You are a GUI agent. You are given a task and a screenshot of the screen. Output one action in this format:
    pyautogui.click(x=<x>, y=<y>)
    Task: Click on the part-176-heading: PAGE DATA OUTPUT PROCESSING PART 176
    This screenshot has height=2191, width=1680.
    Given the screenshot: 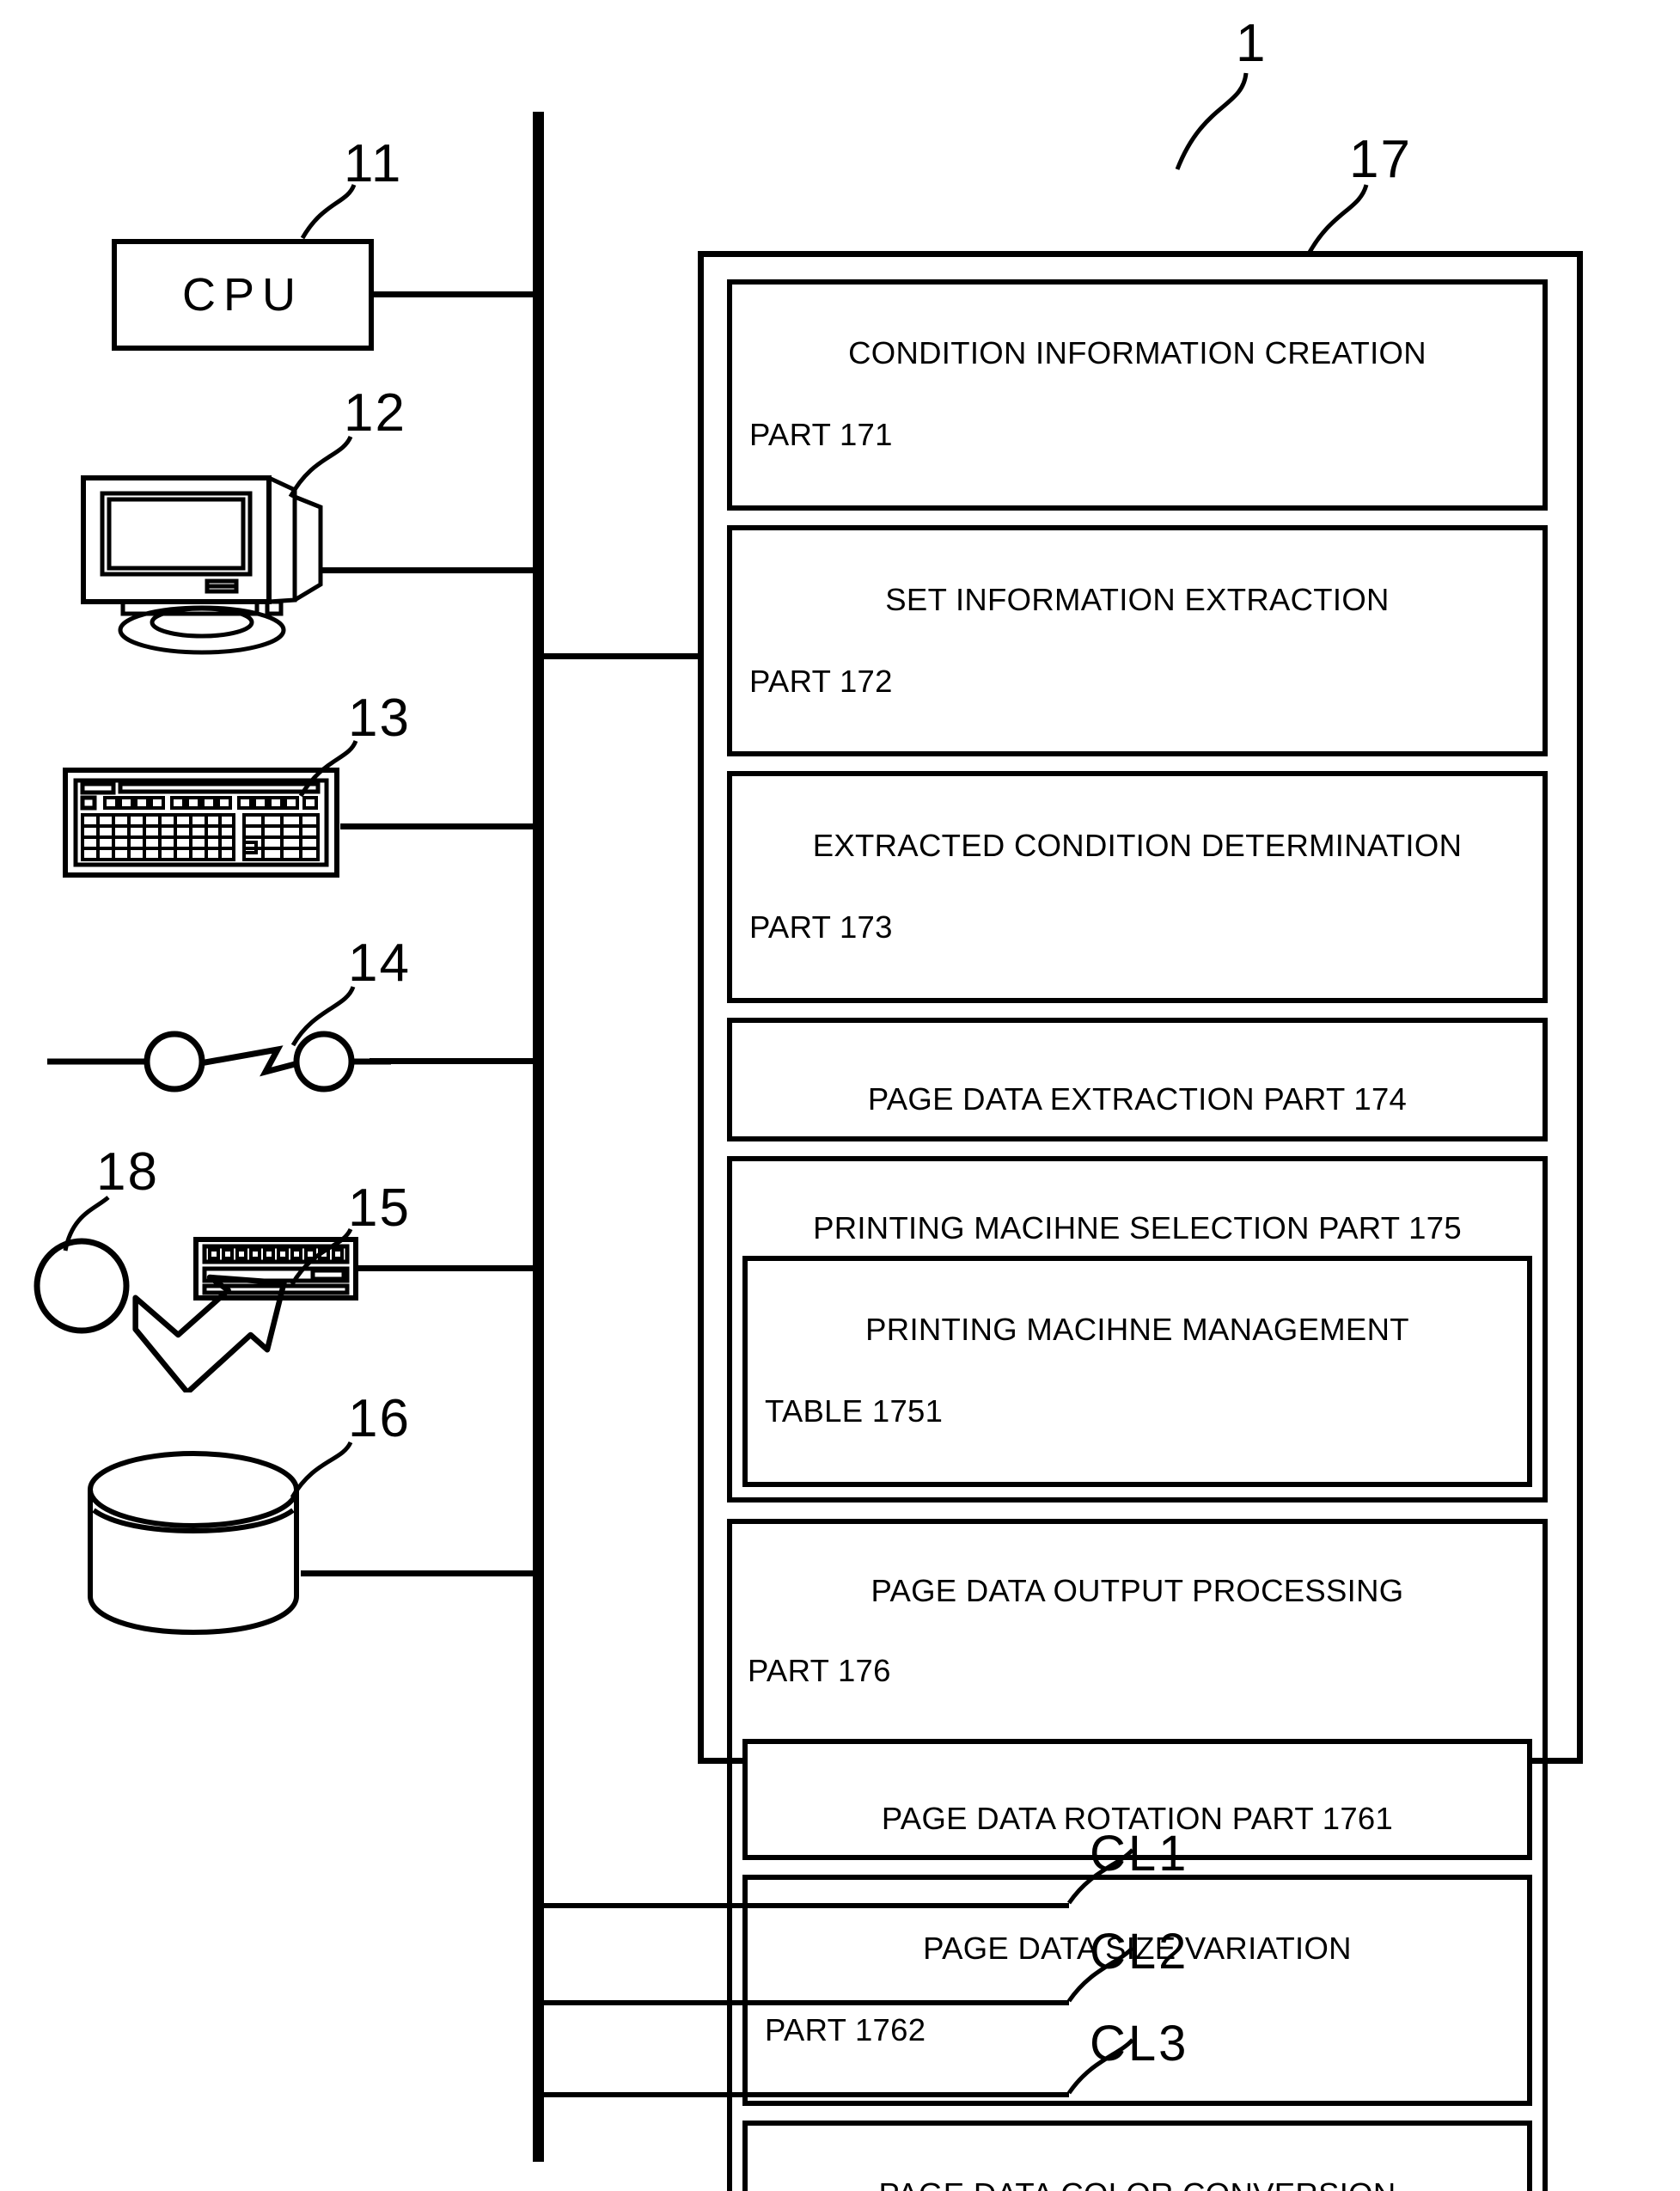 What is the action you would take?
    pyautogui.click(x=1137, y=1631)
    